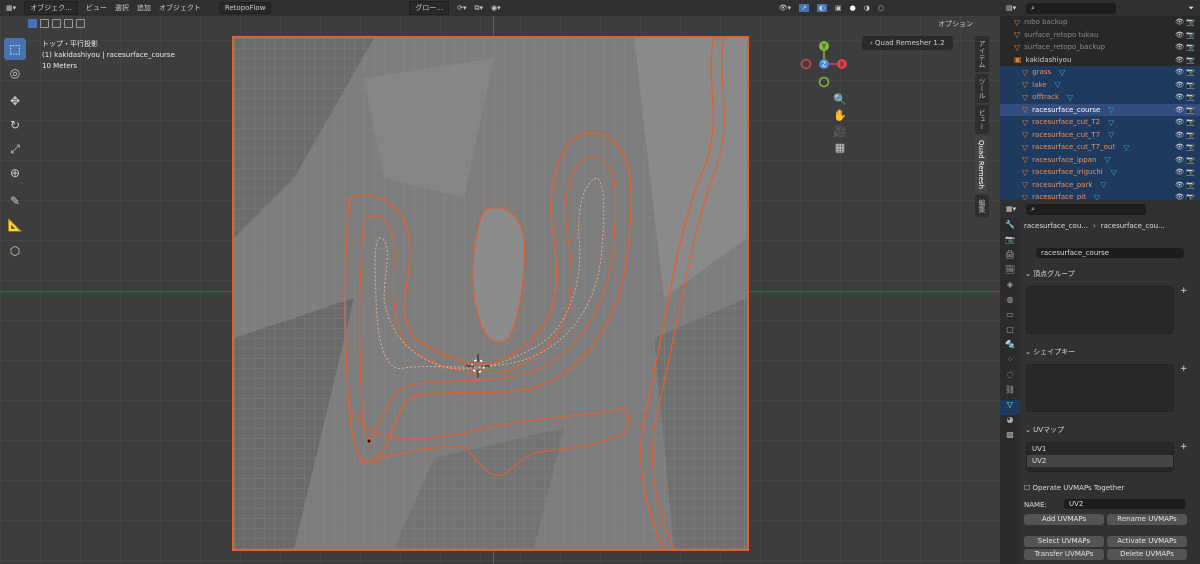 This screenshot has width=1200, height=564. Describe the element at coordinates (1100, 134) in the screenshot. I see `outliner-row: ▽ racesurface_cut_T7 ▽ 👁 📷` at that location.